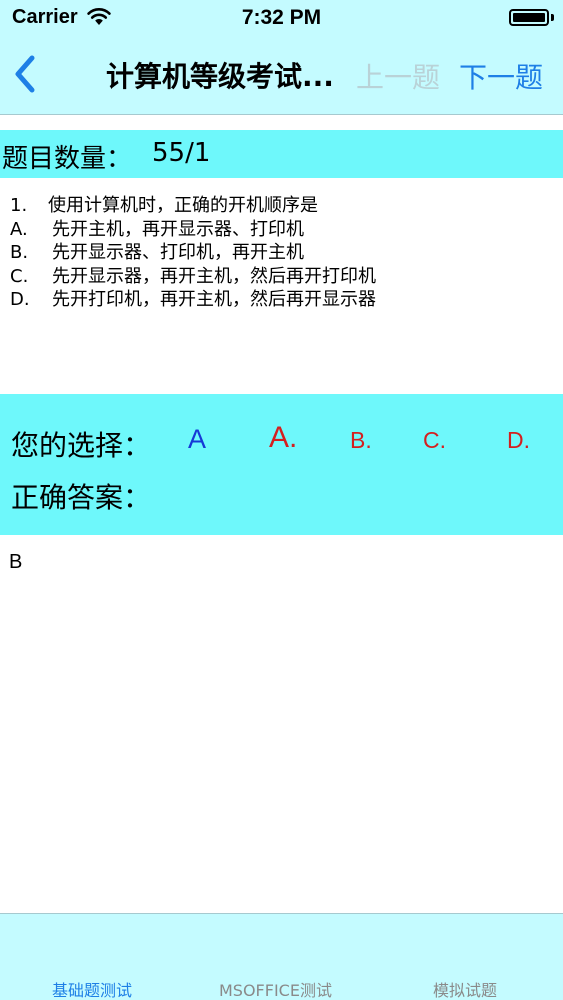  What do you see at coordinates (19, 252) in the screenshot?
I see `option-key: B.` at bounding box center [19, 252].